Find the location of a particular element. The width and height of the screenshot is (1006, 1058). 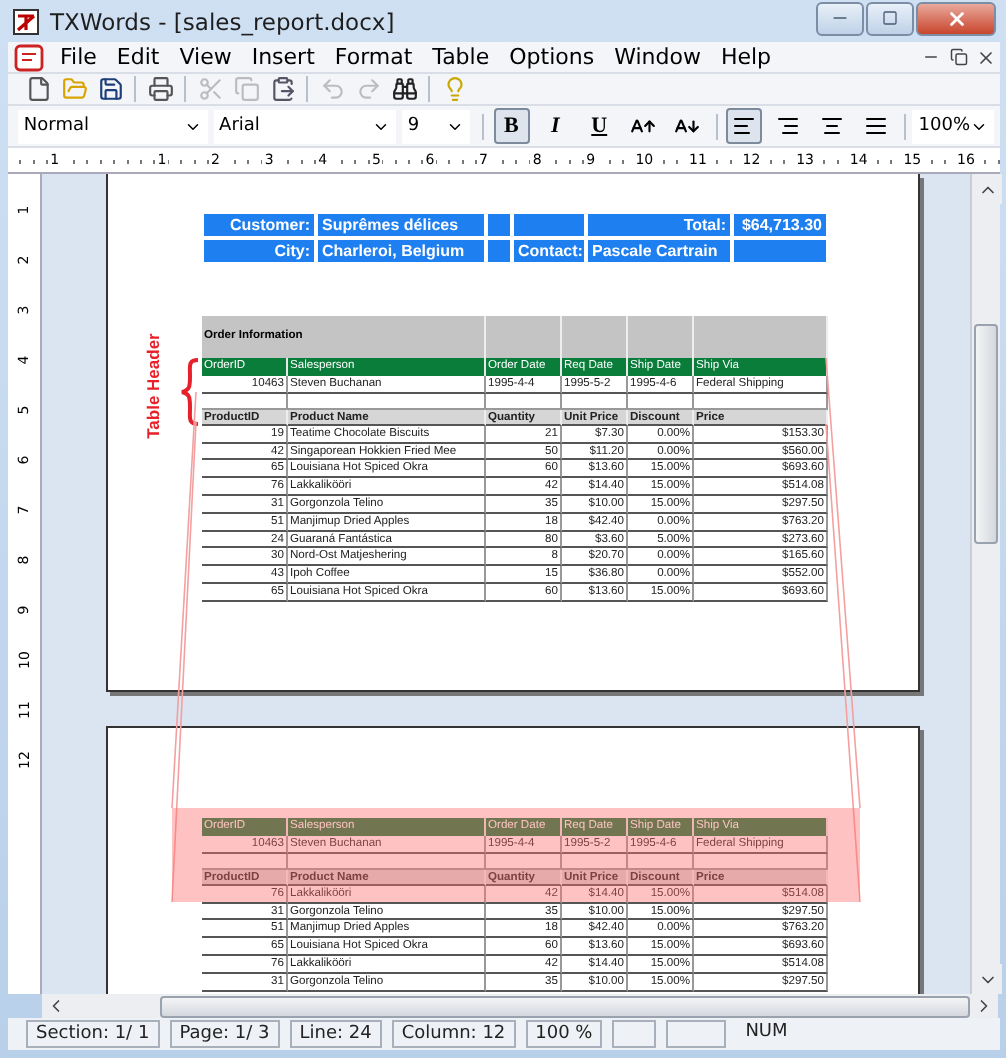

page-icon is located at coordinates (38, 89).